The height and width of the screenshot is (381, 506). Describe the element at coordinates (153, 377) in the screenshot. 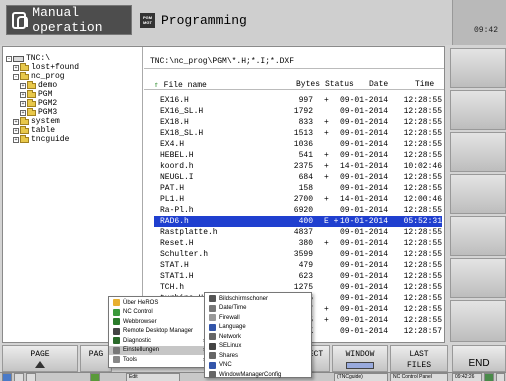

I see `taskbar-edit: Edit` at that location.